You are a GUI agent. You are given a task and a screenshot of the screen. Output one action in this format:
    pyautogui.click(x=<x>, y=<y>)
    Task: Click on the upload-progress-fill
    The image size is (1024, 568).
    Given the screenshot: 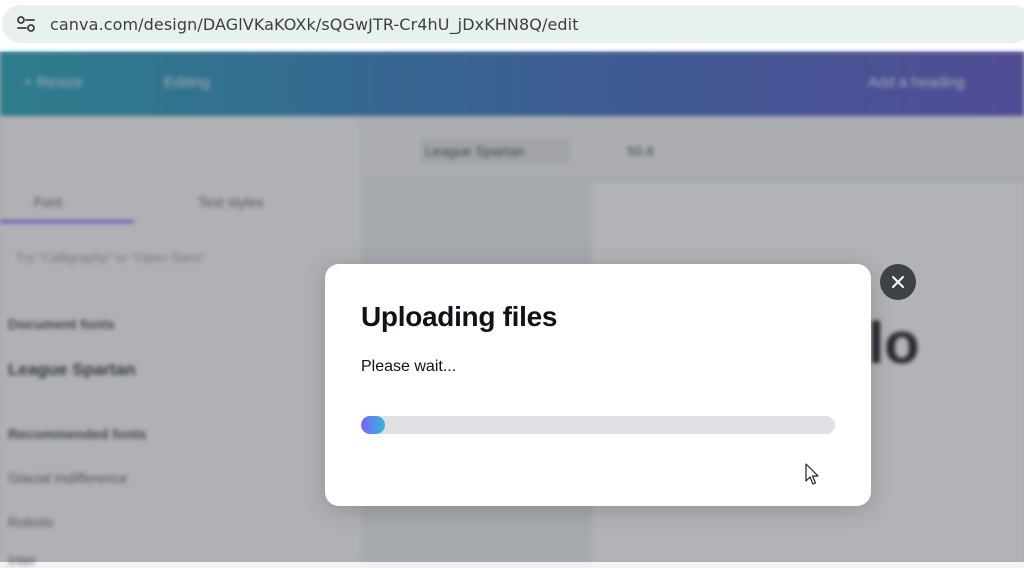 What is the action you would take?
    pyautogui.click(x=373, y=425)
    